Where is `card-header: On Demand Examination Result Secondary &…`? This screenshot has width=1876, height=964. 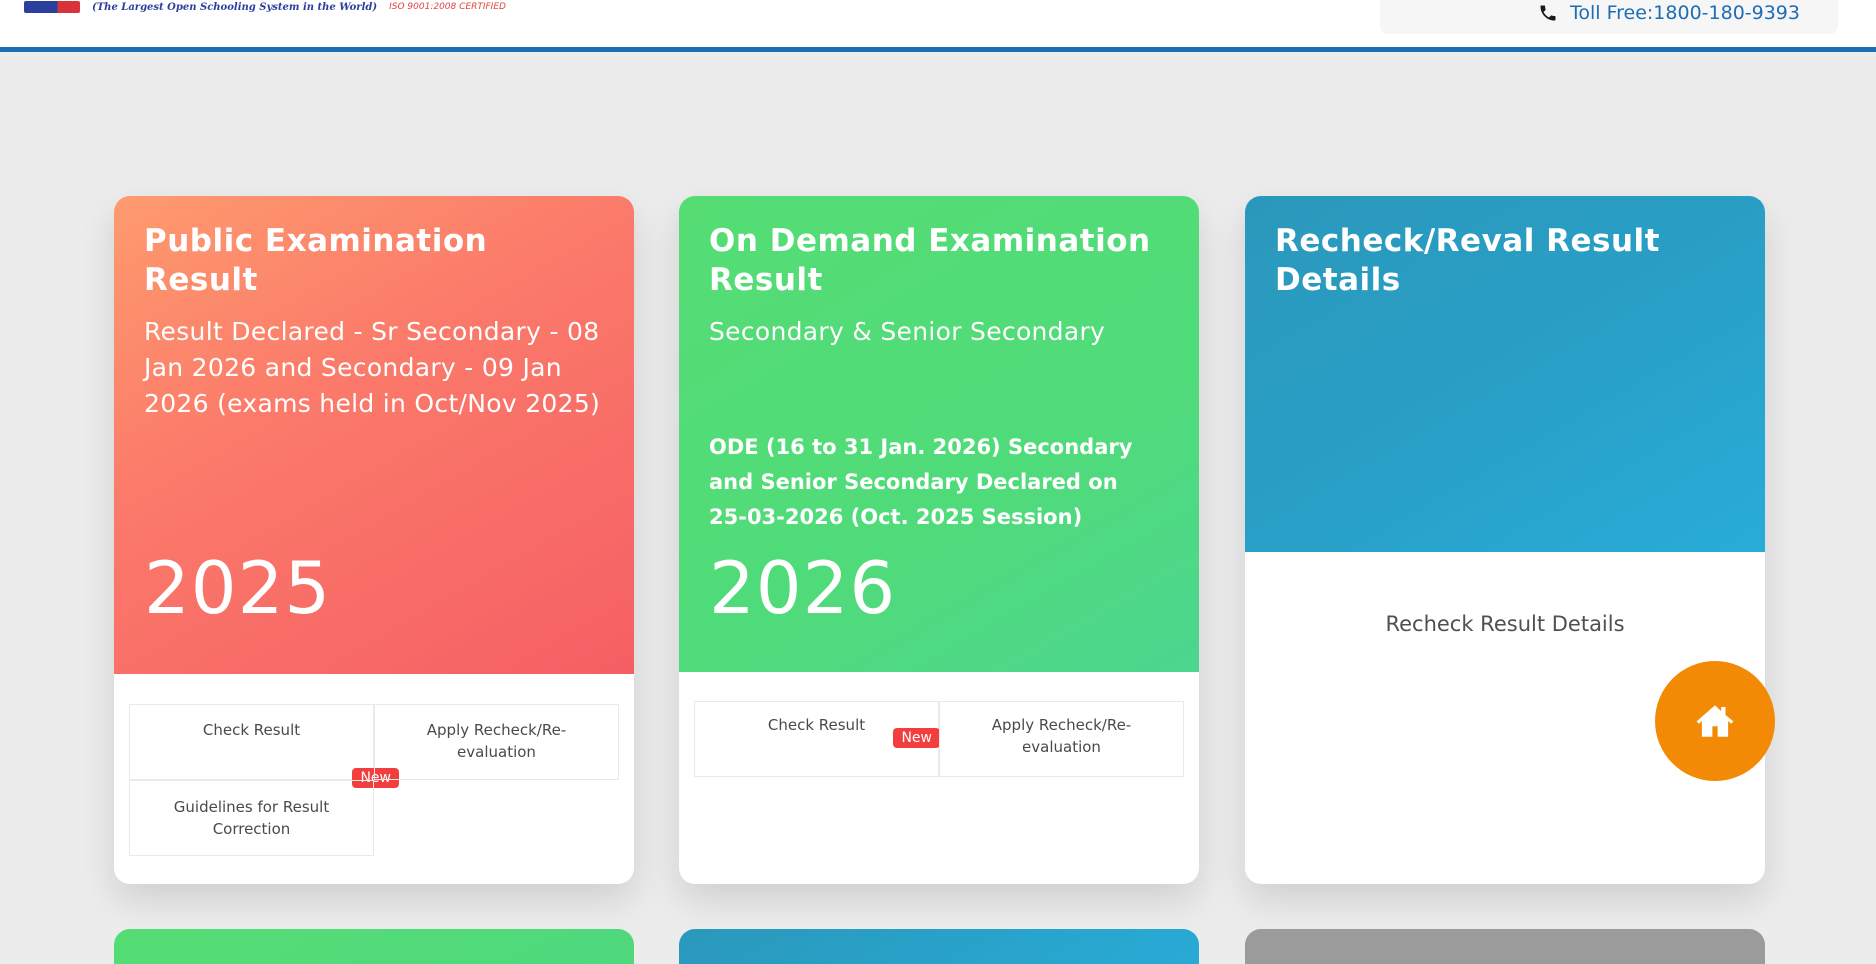
card-header: On Demand Examination Result Secondary &… is located at coordinates (939, 434).